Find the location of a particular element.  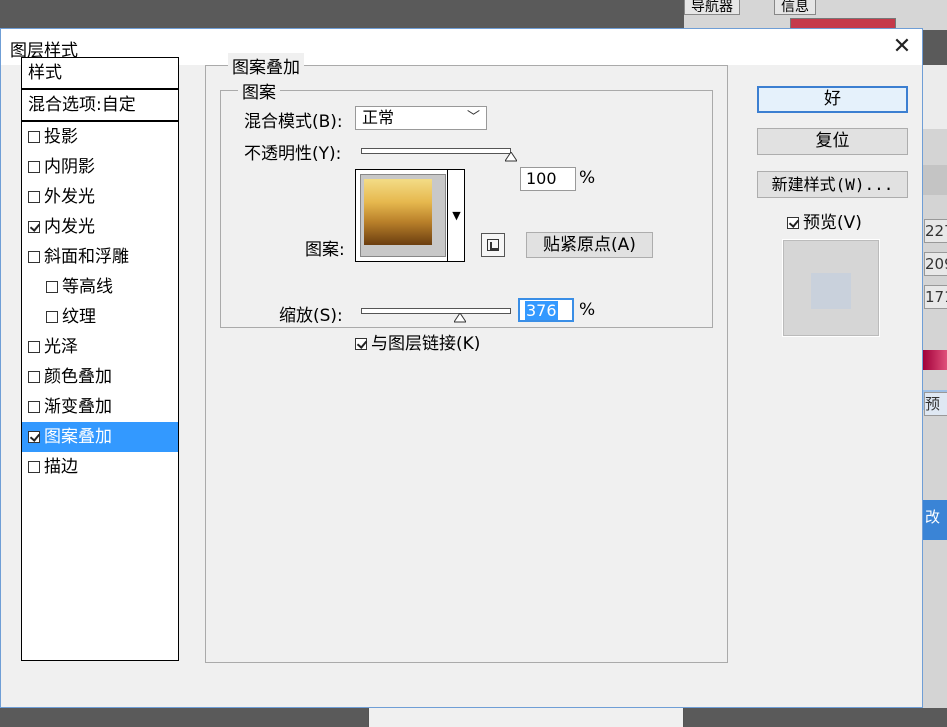

scale-slider is located at coordinates (436, 311).